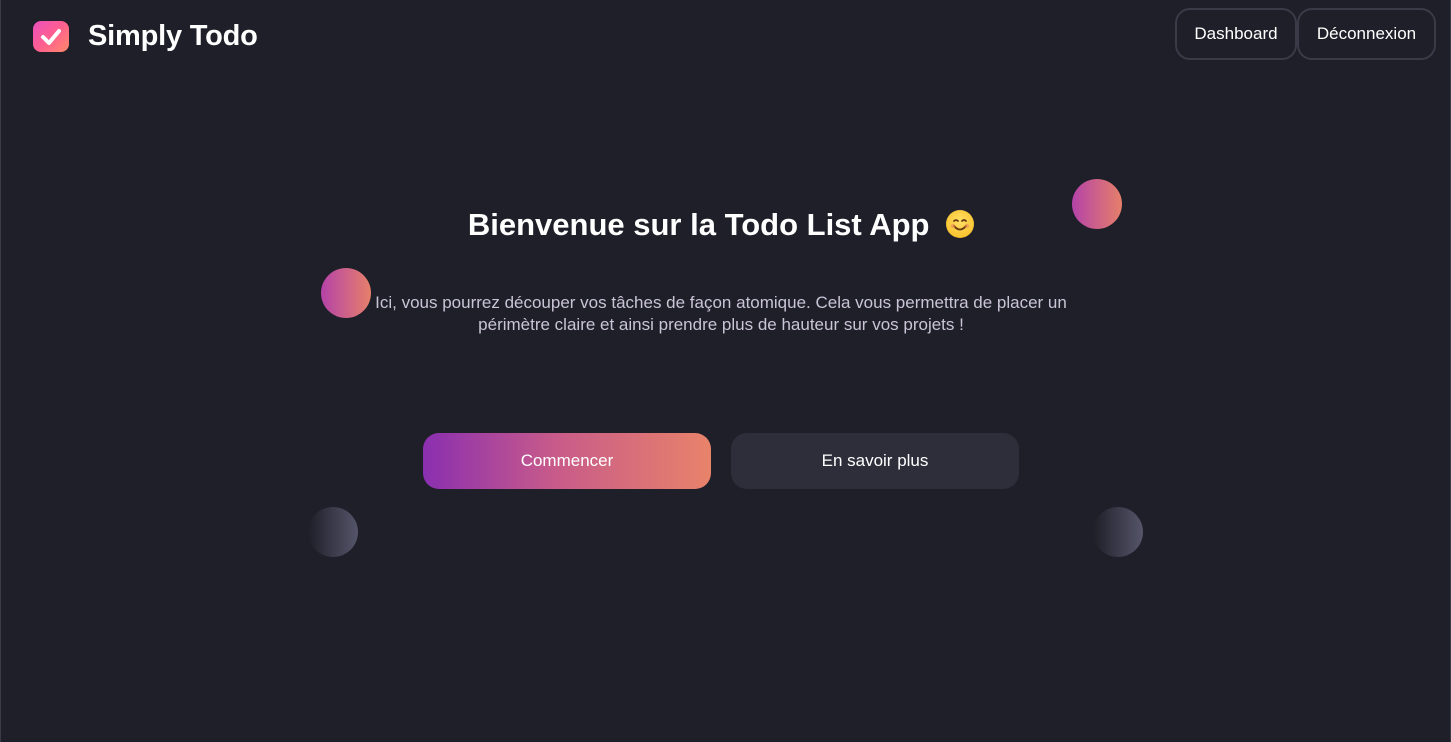  Describe the element at coordinates (1097, 204) in the screenshot. I see `decorative-orb-top-right` at that location.